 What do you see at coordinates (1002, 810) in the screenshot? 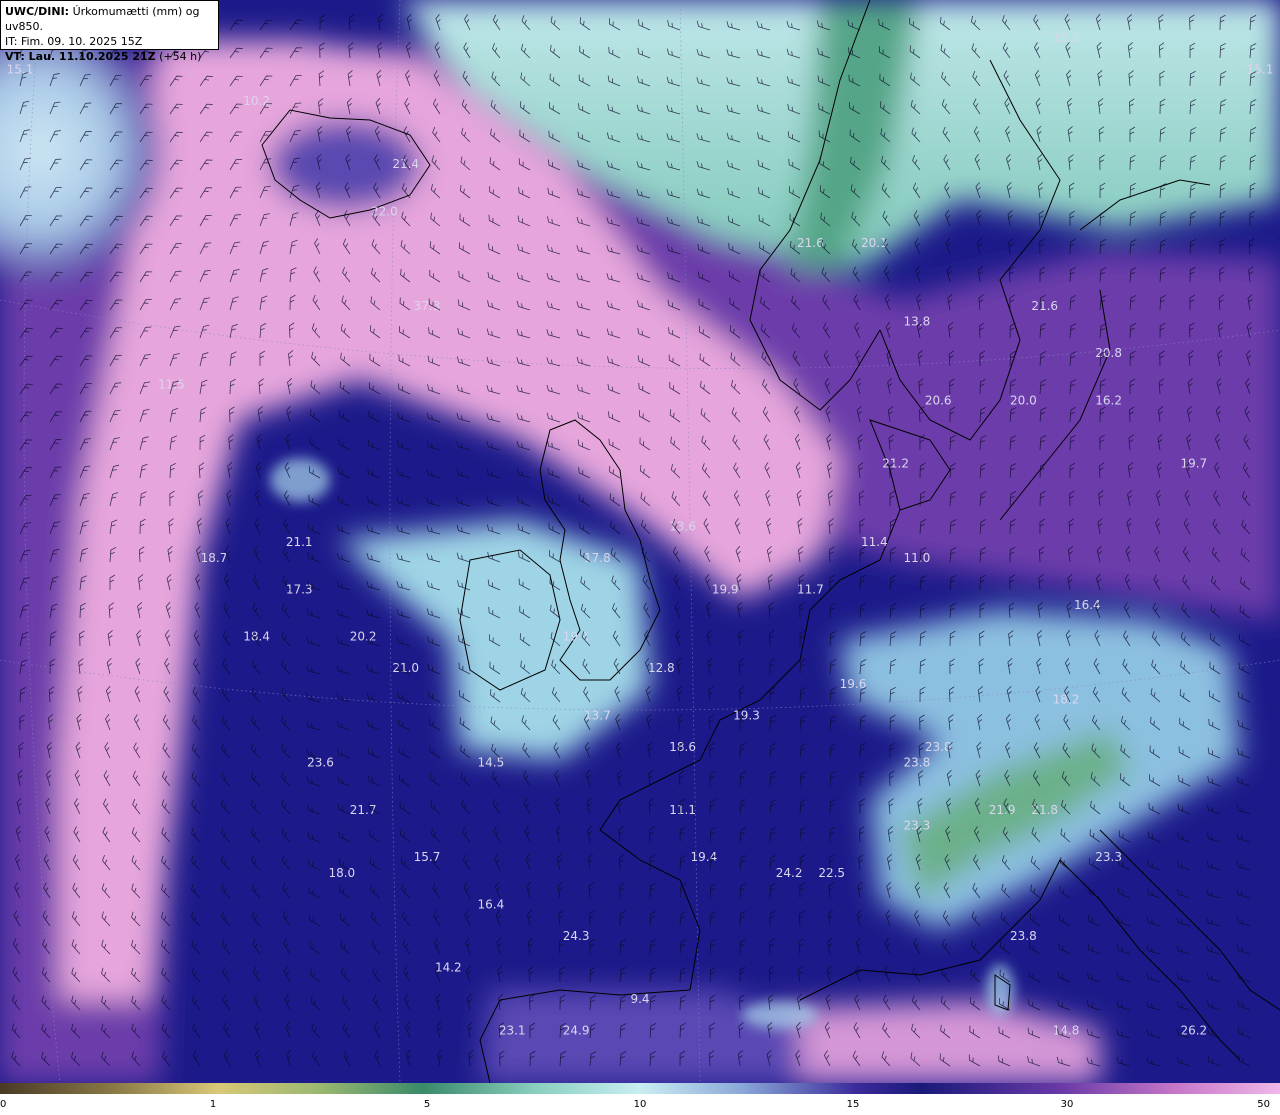
I see `value-label: 21.9` at bounding box center [1002, 810].